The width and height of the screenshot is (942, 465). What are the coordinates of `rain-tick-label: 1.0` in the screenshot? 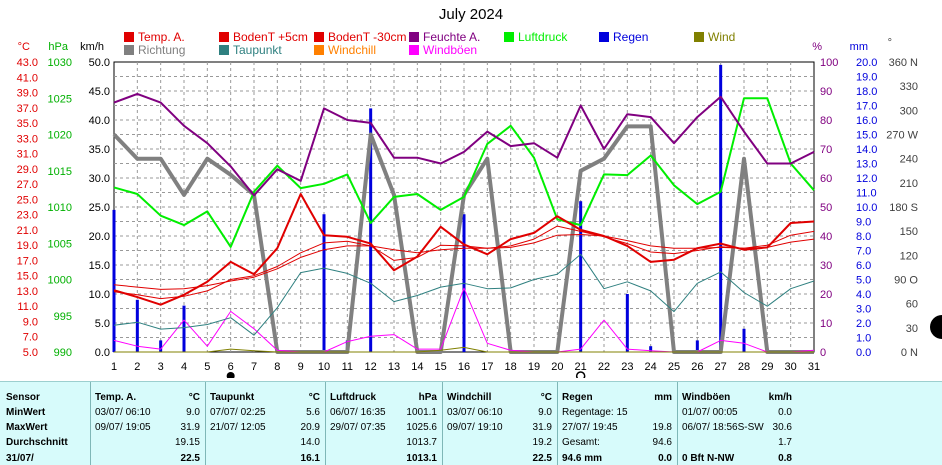 It's located at (863, 339).